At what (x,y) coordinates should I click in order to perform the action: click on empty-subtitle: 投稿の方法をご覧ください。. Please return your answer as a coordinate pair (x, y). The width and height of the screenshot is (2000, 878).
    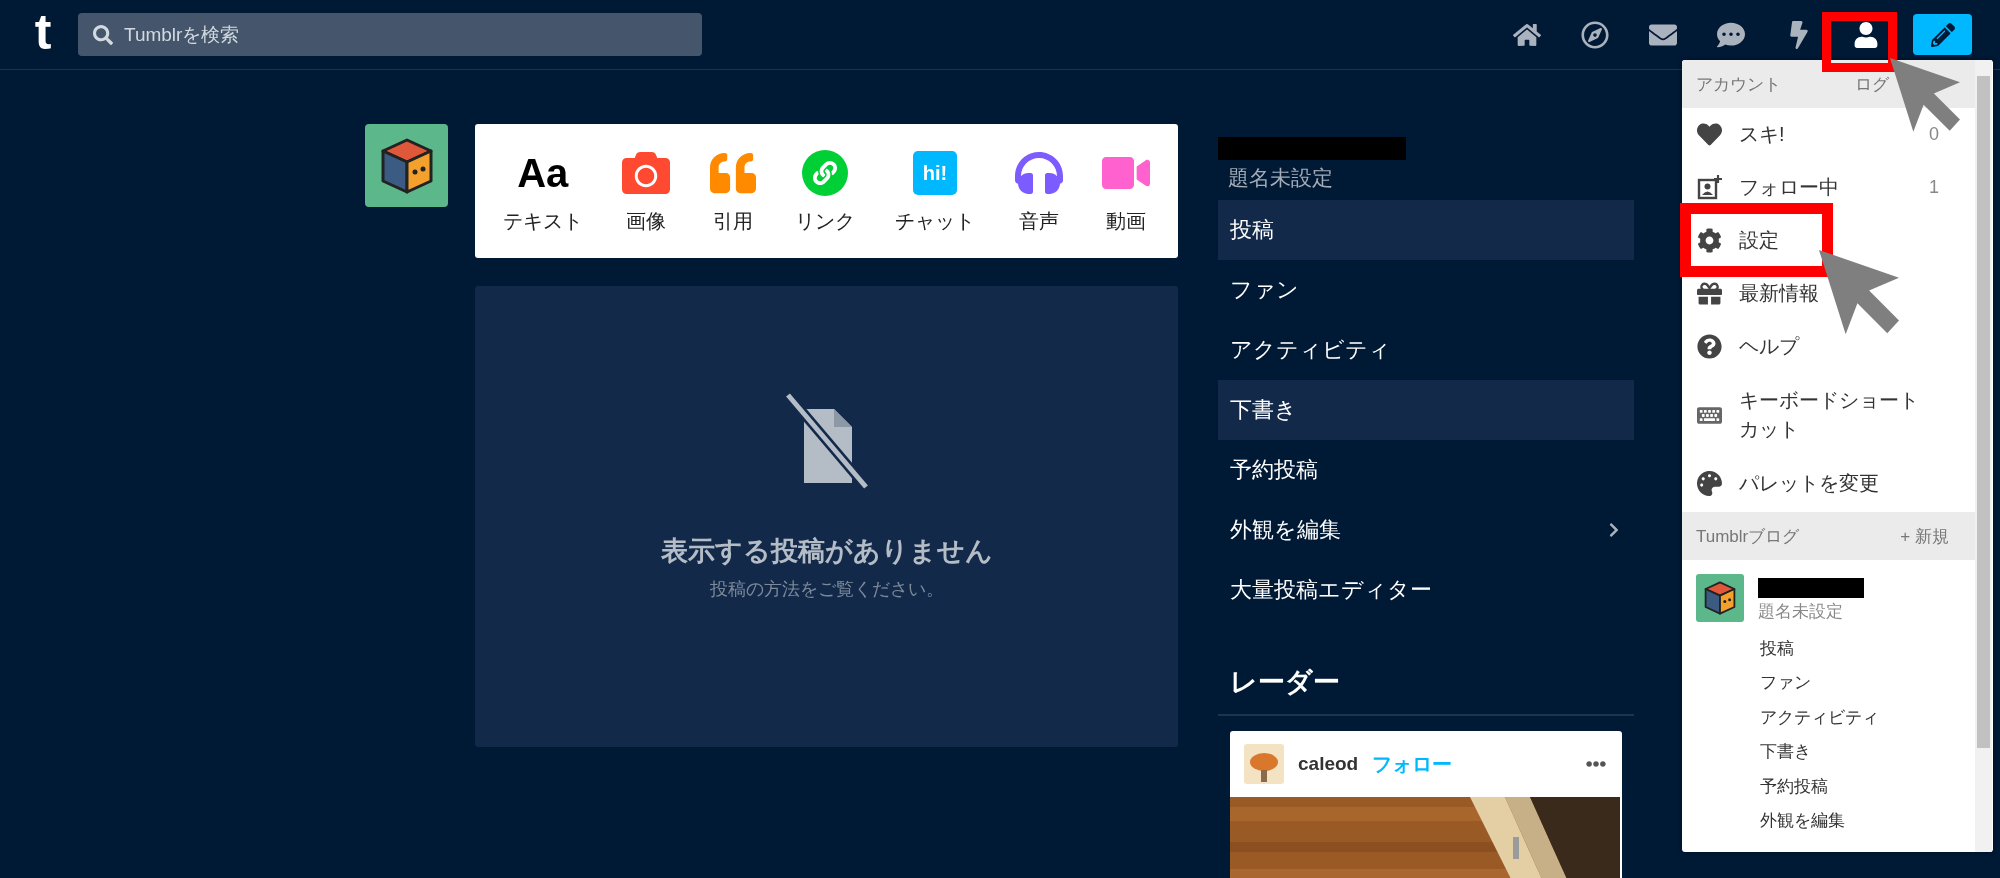
    Looking at the image, I should click on (826, 589).